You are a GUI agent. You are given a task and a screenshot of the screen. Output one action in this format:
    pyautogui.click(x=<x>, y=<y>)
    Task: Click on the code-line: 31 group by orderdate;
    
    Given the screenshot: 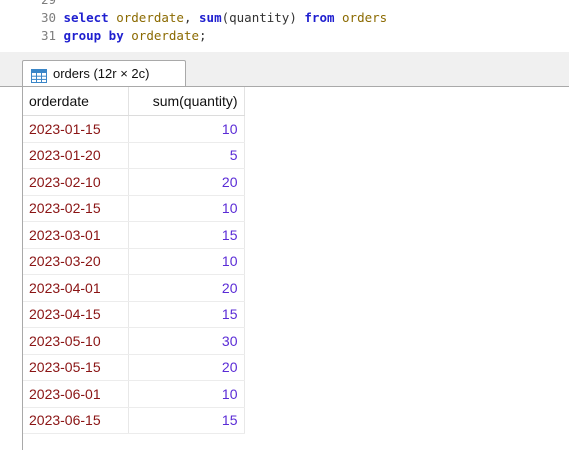 What is the action you would take?
    pyautogui.click(x=103, y=36)
    